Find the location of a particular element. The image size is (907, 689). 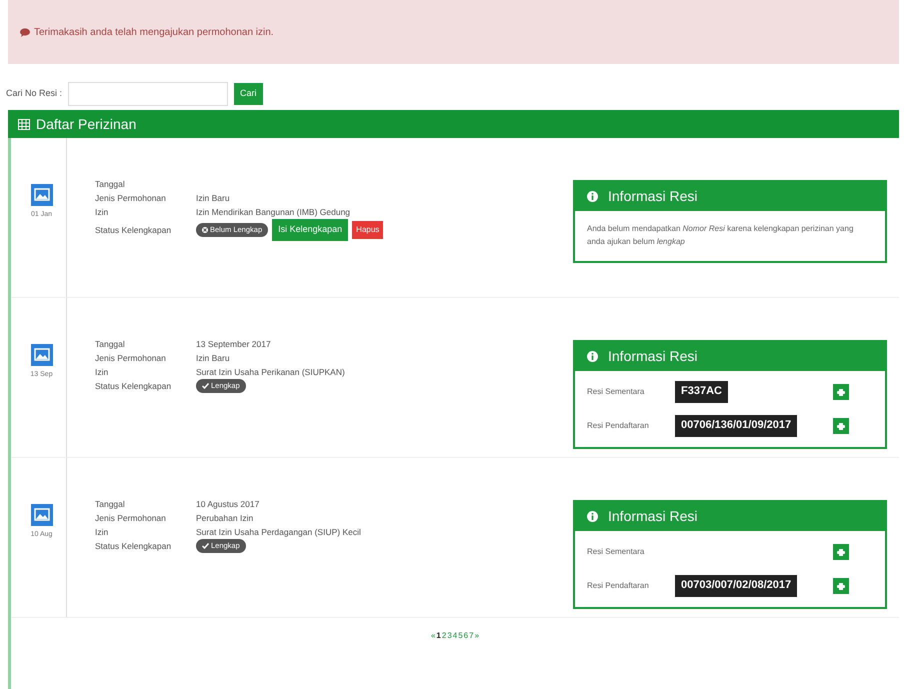

field-value: Perubahan Izin is located at coordinates (225, 518).